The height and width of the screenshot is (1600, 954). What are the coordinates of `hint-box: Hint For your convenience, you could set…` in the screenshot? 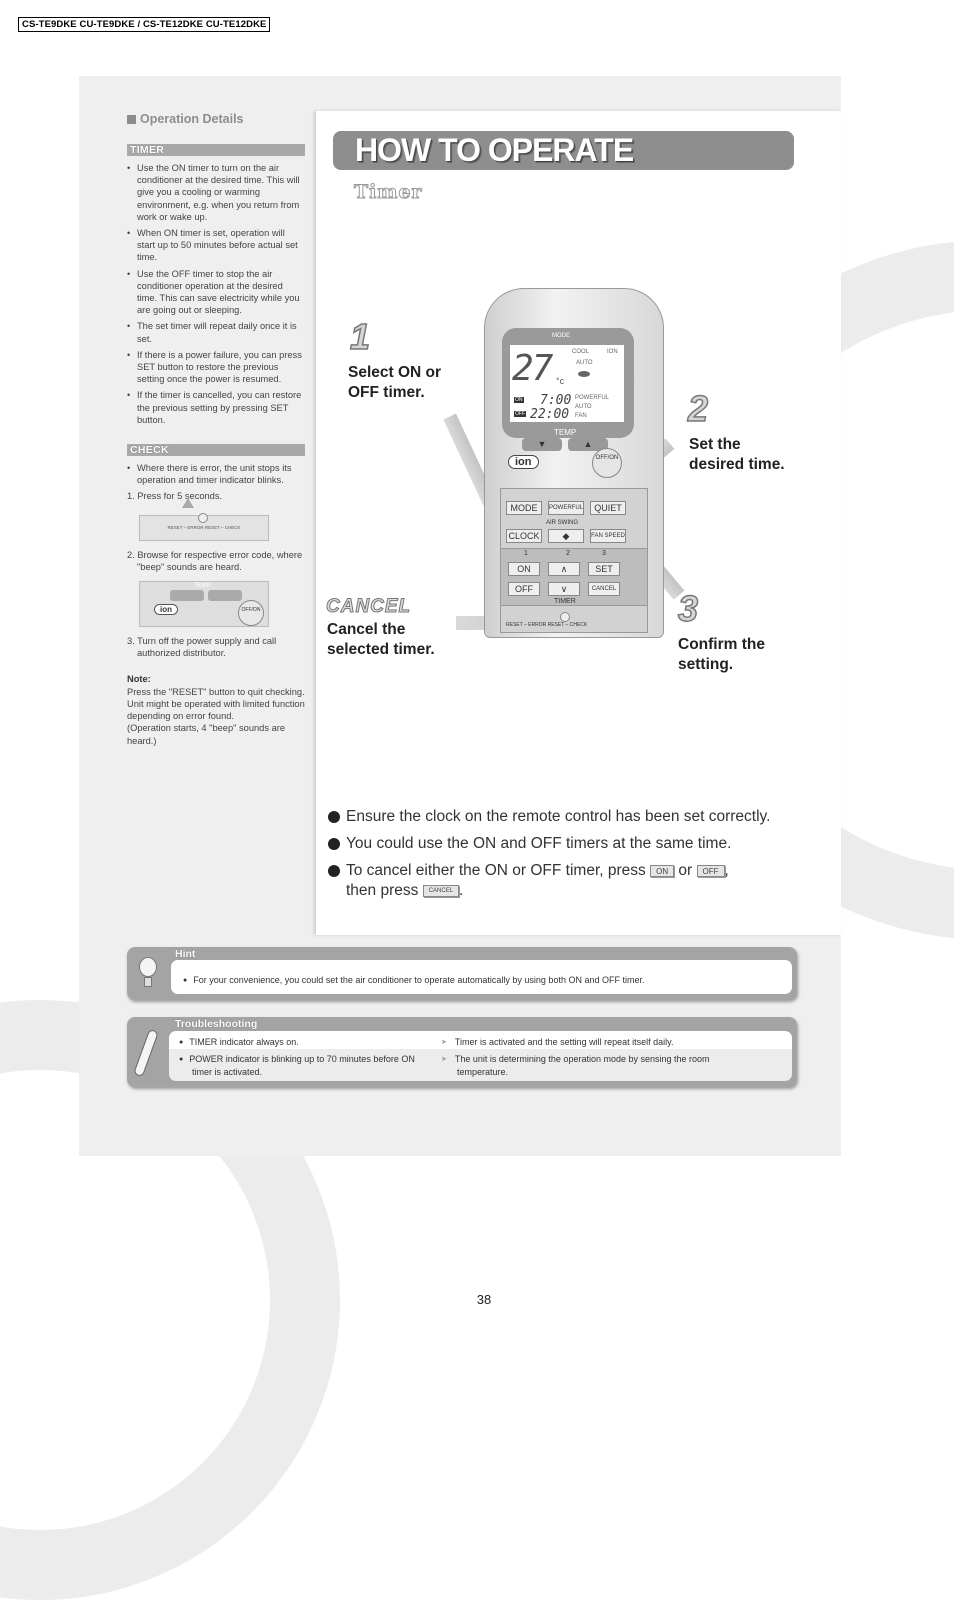 It's located at (462, 973).